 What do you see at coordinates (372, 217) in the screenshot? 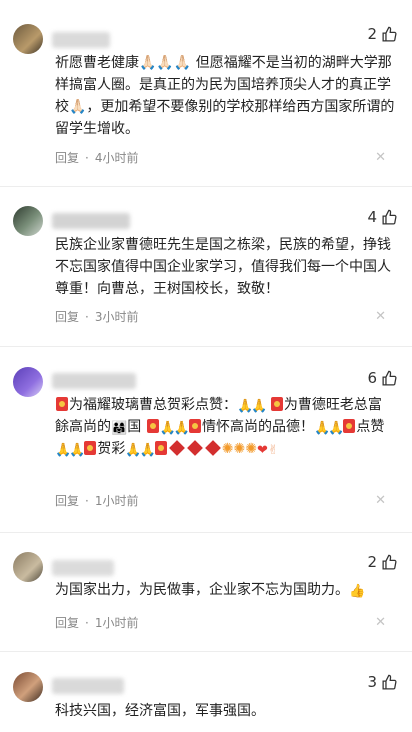
I see `like-count: 4` at bounding box center [372, 217].